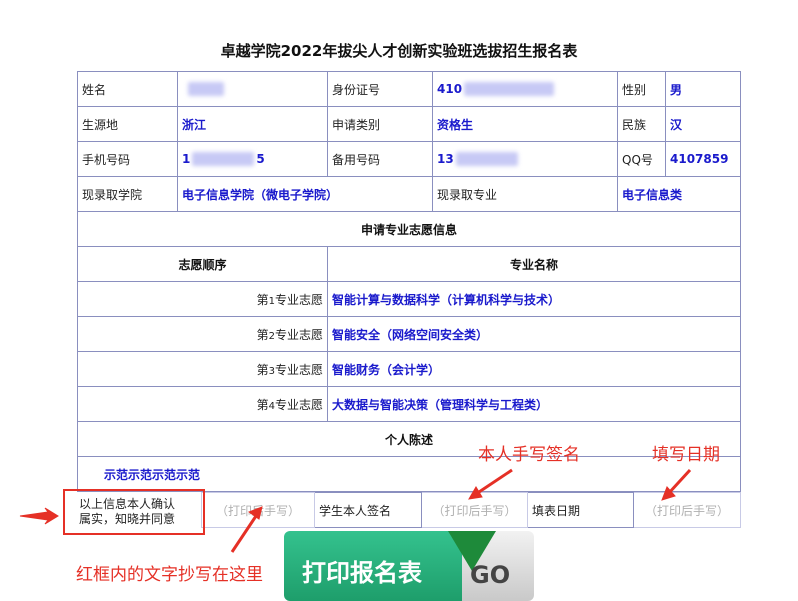 The image size is (798, 601). What do you see at coordinates (679, 482) in the screenshot?
I see `arrow-to-date-field-icon` at bounding box center [679, 482].